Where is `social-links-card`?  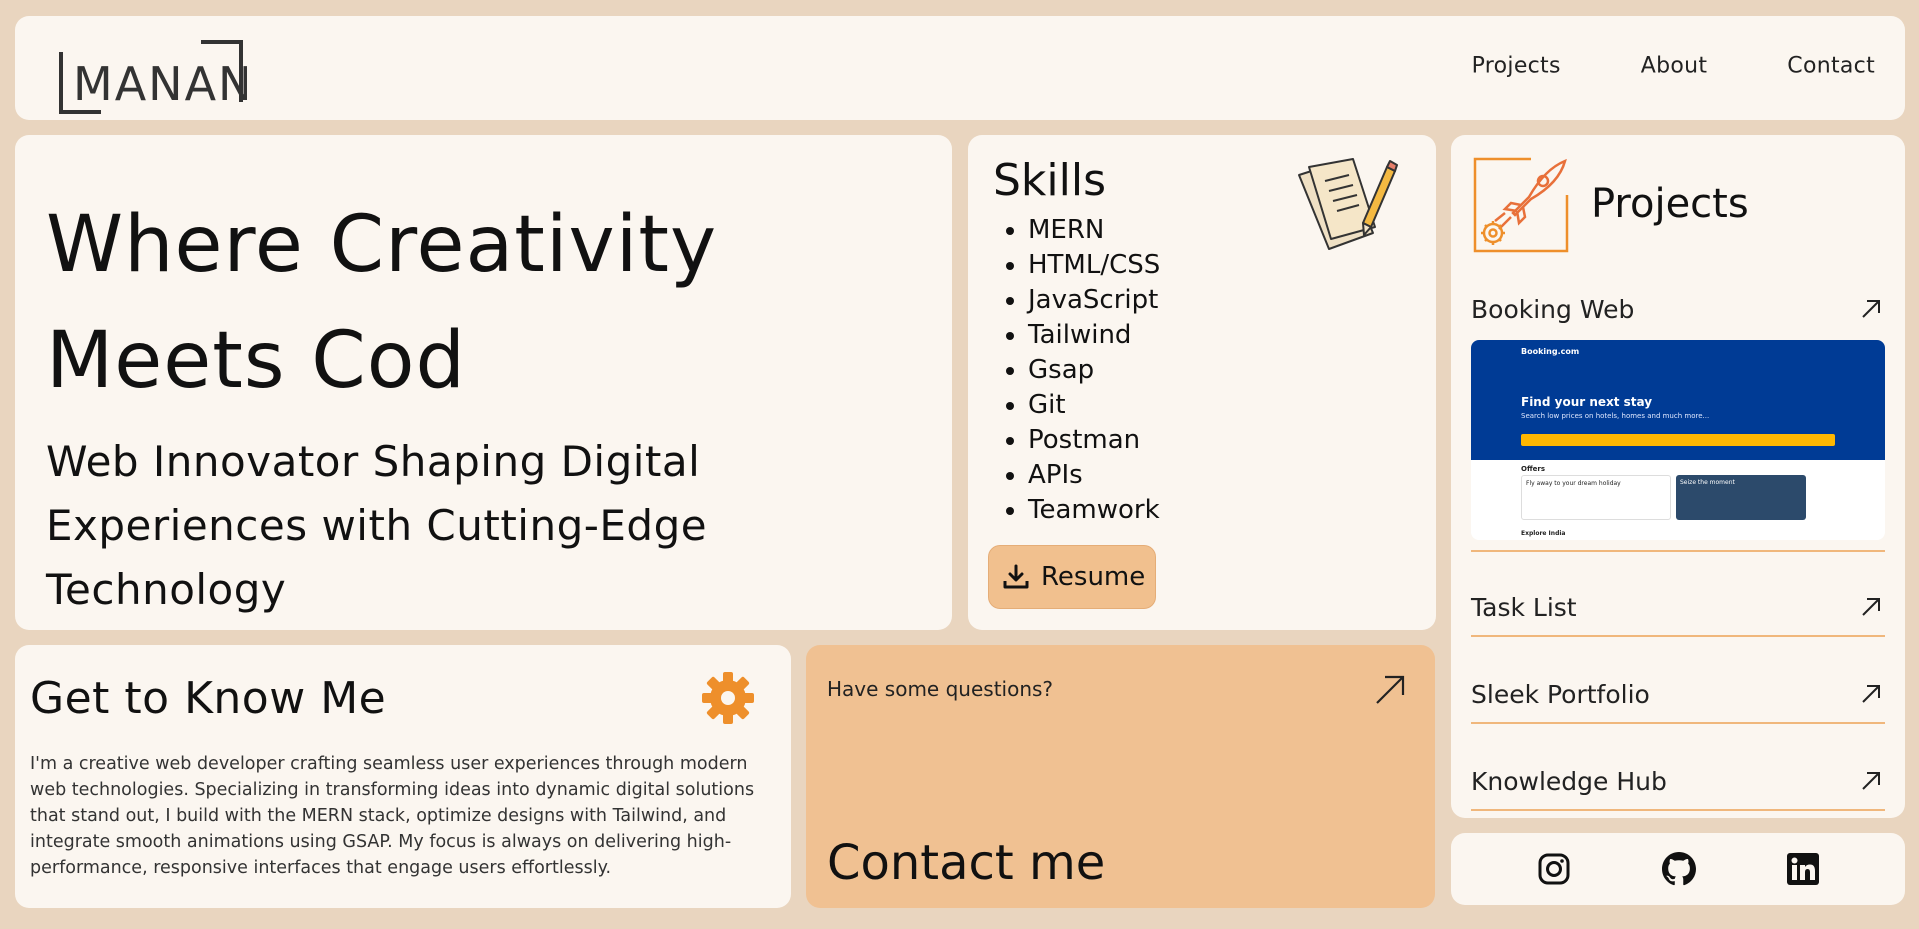
social-links-card is located at coordinates (1678, 869).